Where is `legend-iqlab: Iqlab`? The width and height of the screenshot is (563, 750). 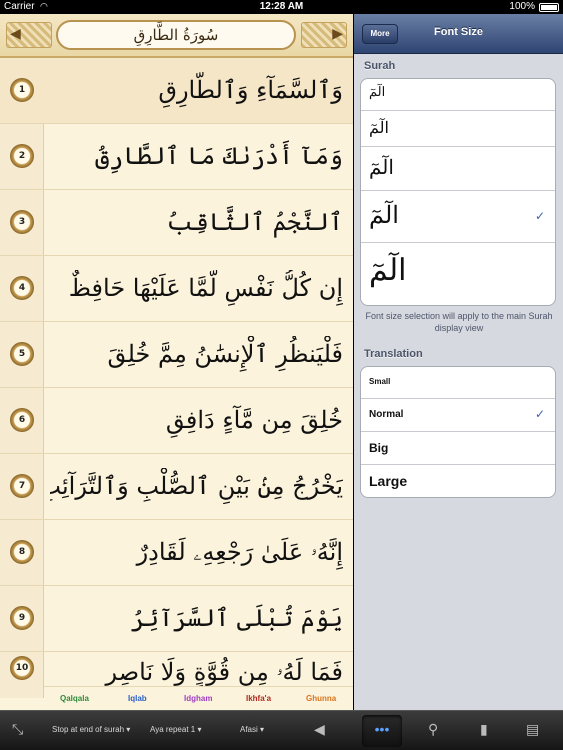
legend-iqlab: Iqlab is located at coordinates (137, 698).